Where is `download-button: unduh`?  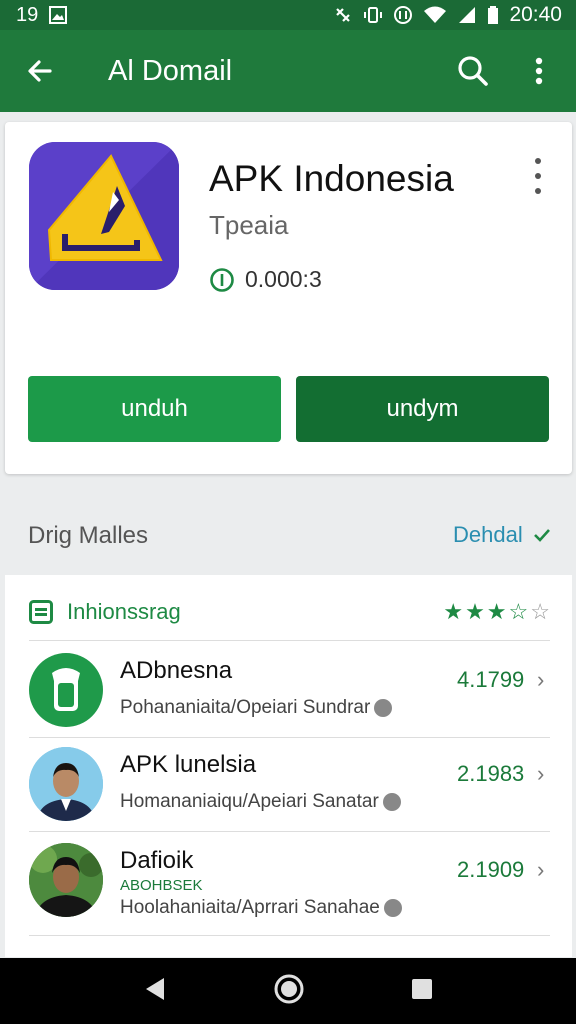 download-button: unduh is located at coordinates (154, 409).